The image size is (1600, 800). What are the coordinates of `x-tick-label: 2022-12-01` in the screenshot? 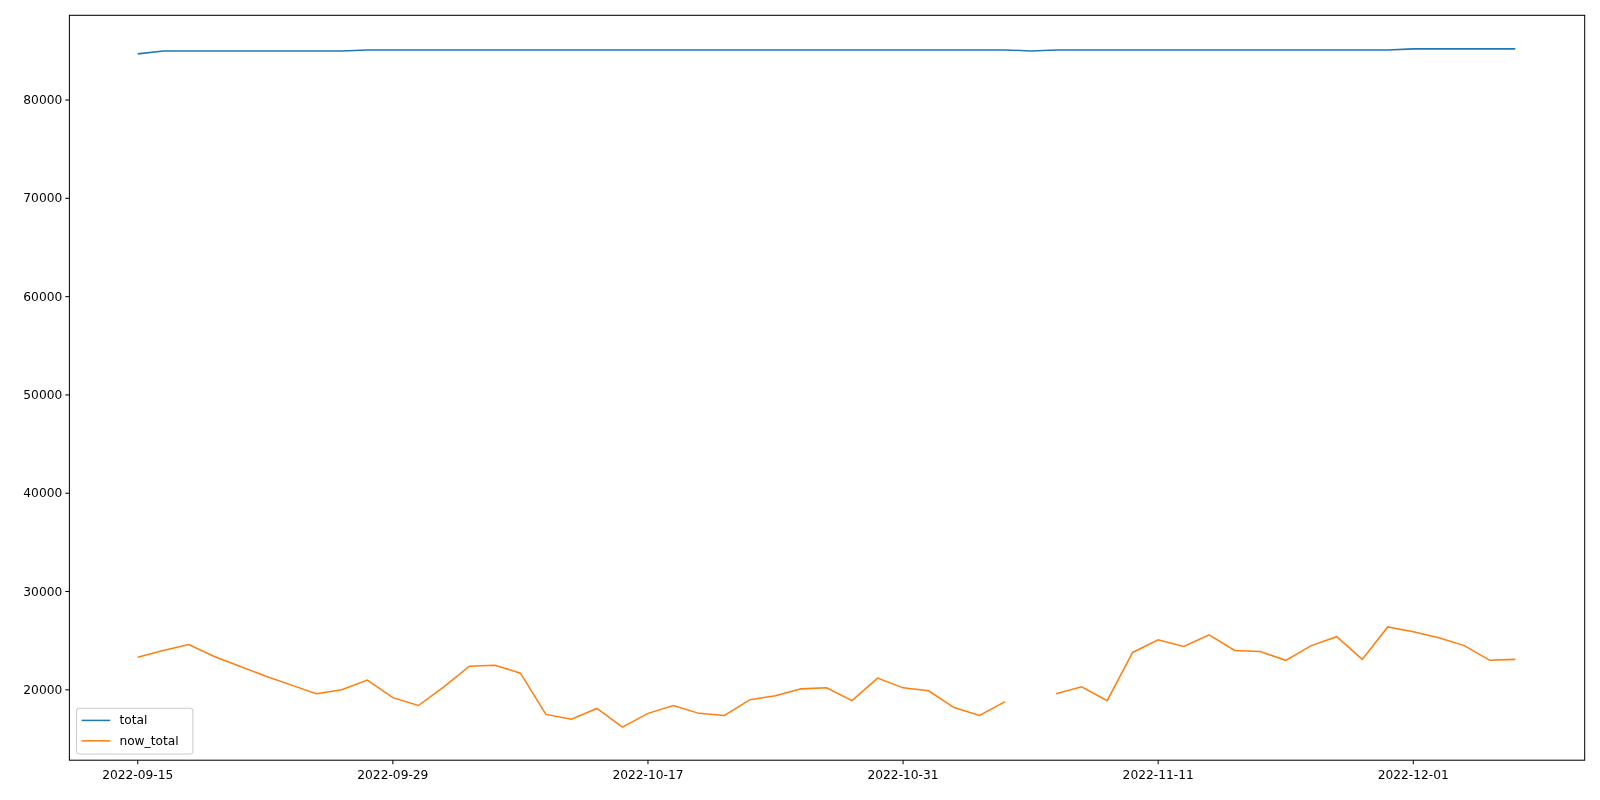 It's located at (1413, 774).